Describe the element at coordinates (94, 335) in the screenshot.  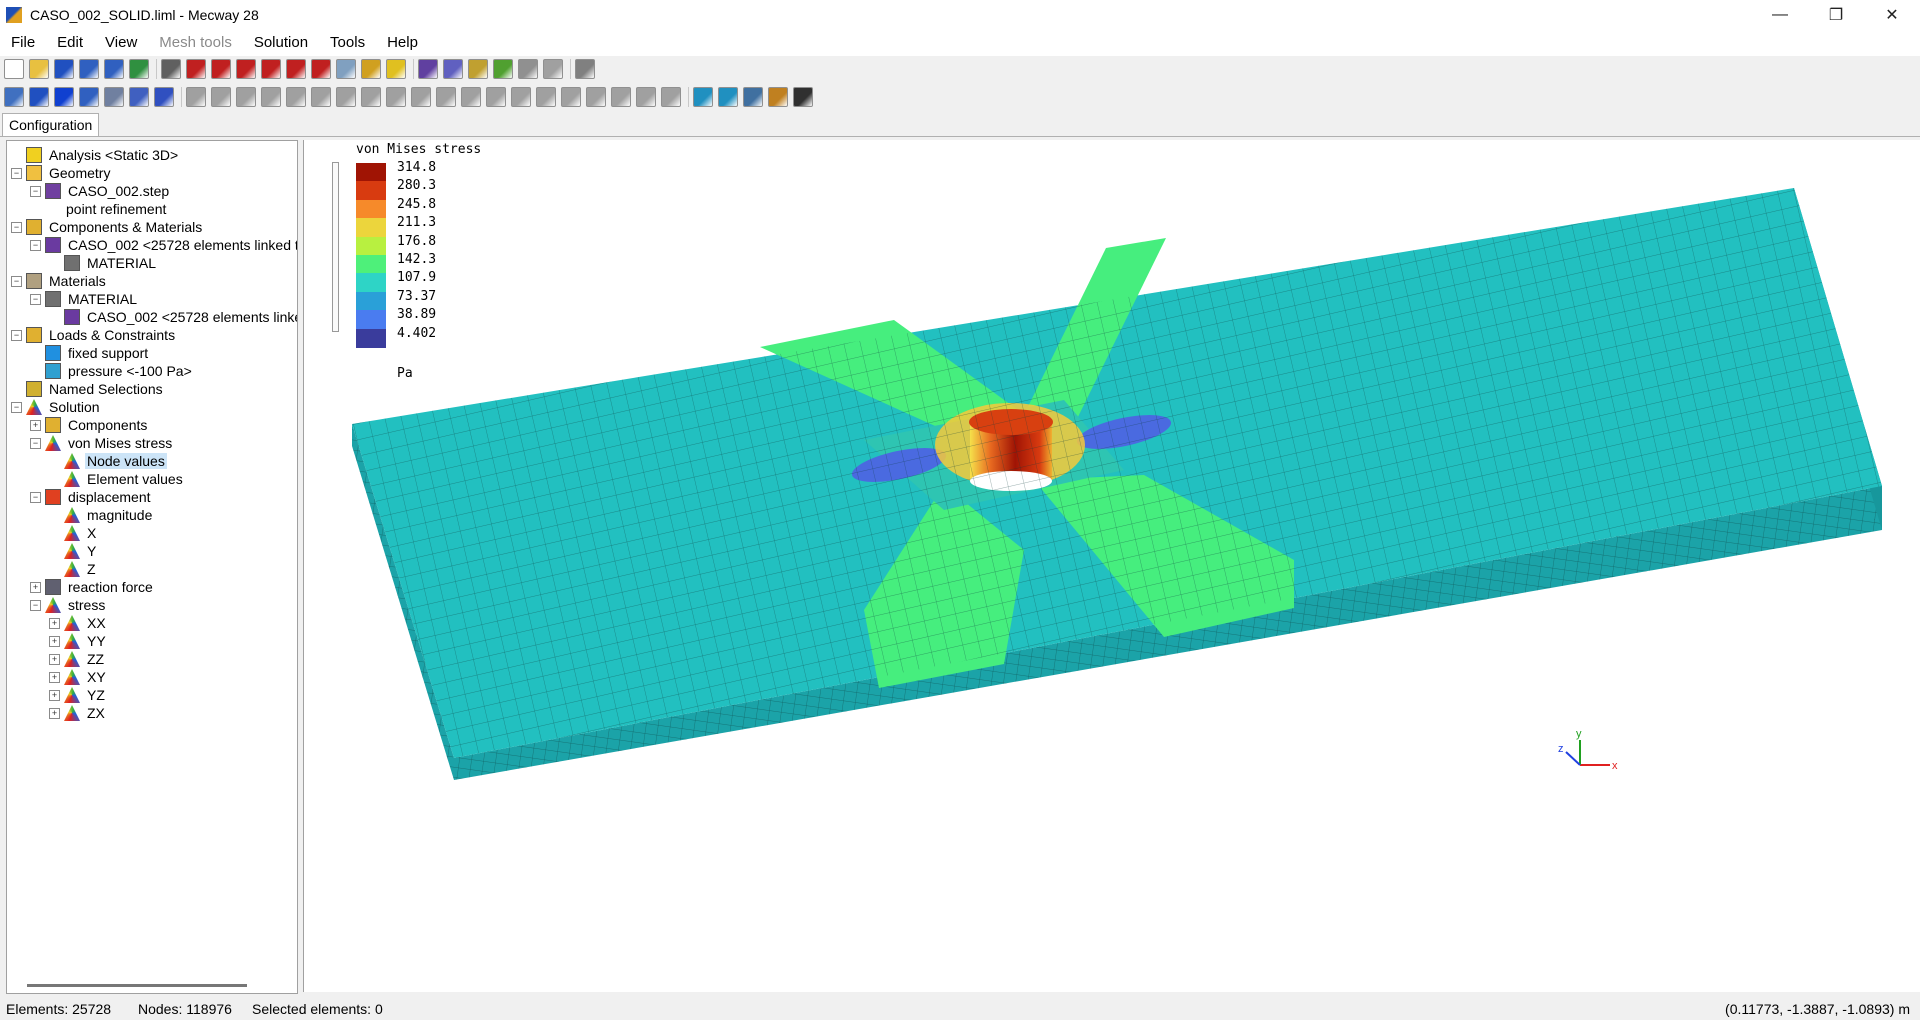
I see `tree-item: − Loads & Constraints` at that location.